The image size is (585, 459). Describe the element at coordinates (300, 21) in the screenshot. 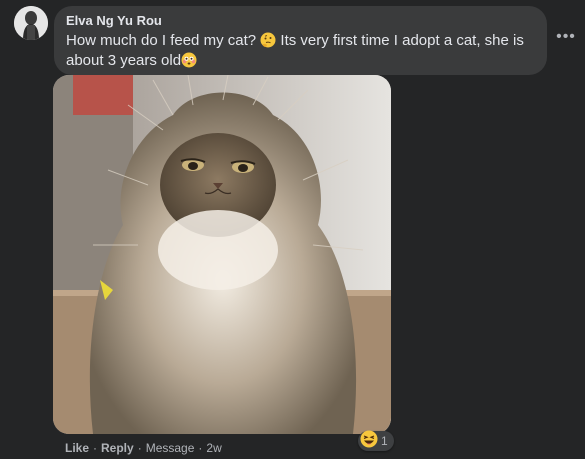

I see `comment-author: Elva Ng Yu Rou` at that location.